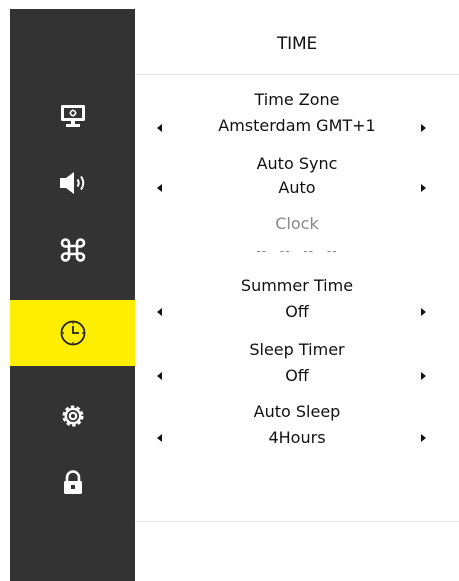 The height and width of the screenshot is (581, 459). Describe the element at coordinates (297, 349) in the screenshot. I see `sleep-timer-label: Sleep Timer` at that location.